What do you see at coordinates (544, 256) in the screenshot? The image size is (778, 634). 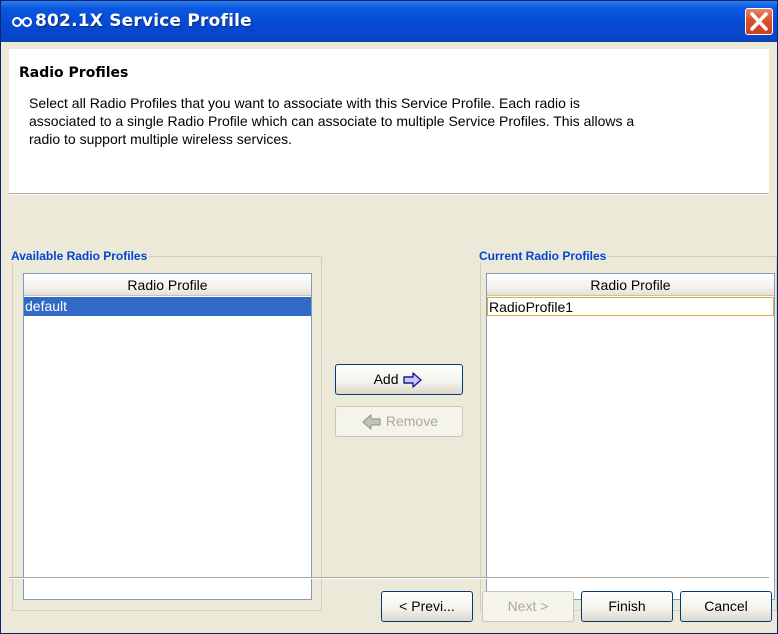 I see `current-radio-profiles-label: Current Radio Profiles` at bounding box center [544, 256].